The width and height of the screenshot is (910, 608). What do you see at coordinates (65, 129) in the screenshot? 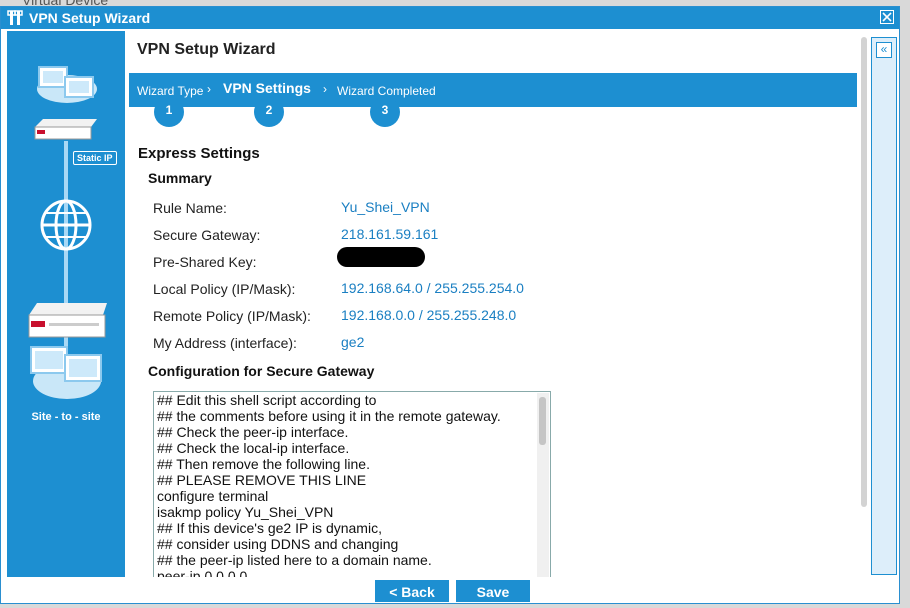
I see `local-firewall-icon` at bounding box center [65, 129].